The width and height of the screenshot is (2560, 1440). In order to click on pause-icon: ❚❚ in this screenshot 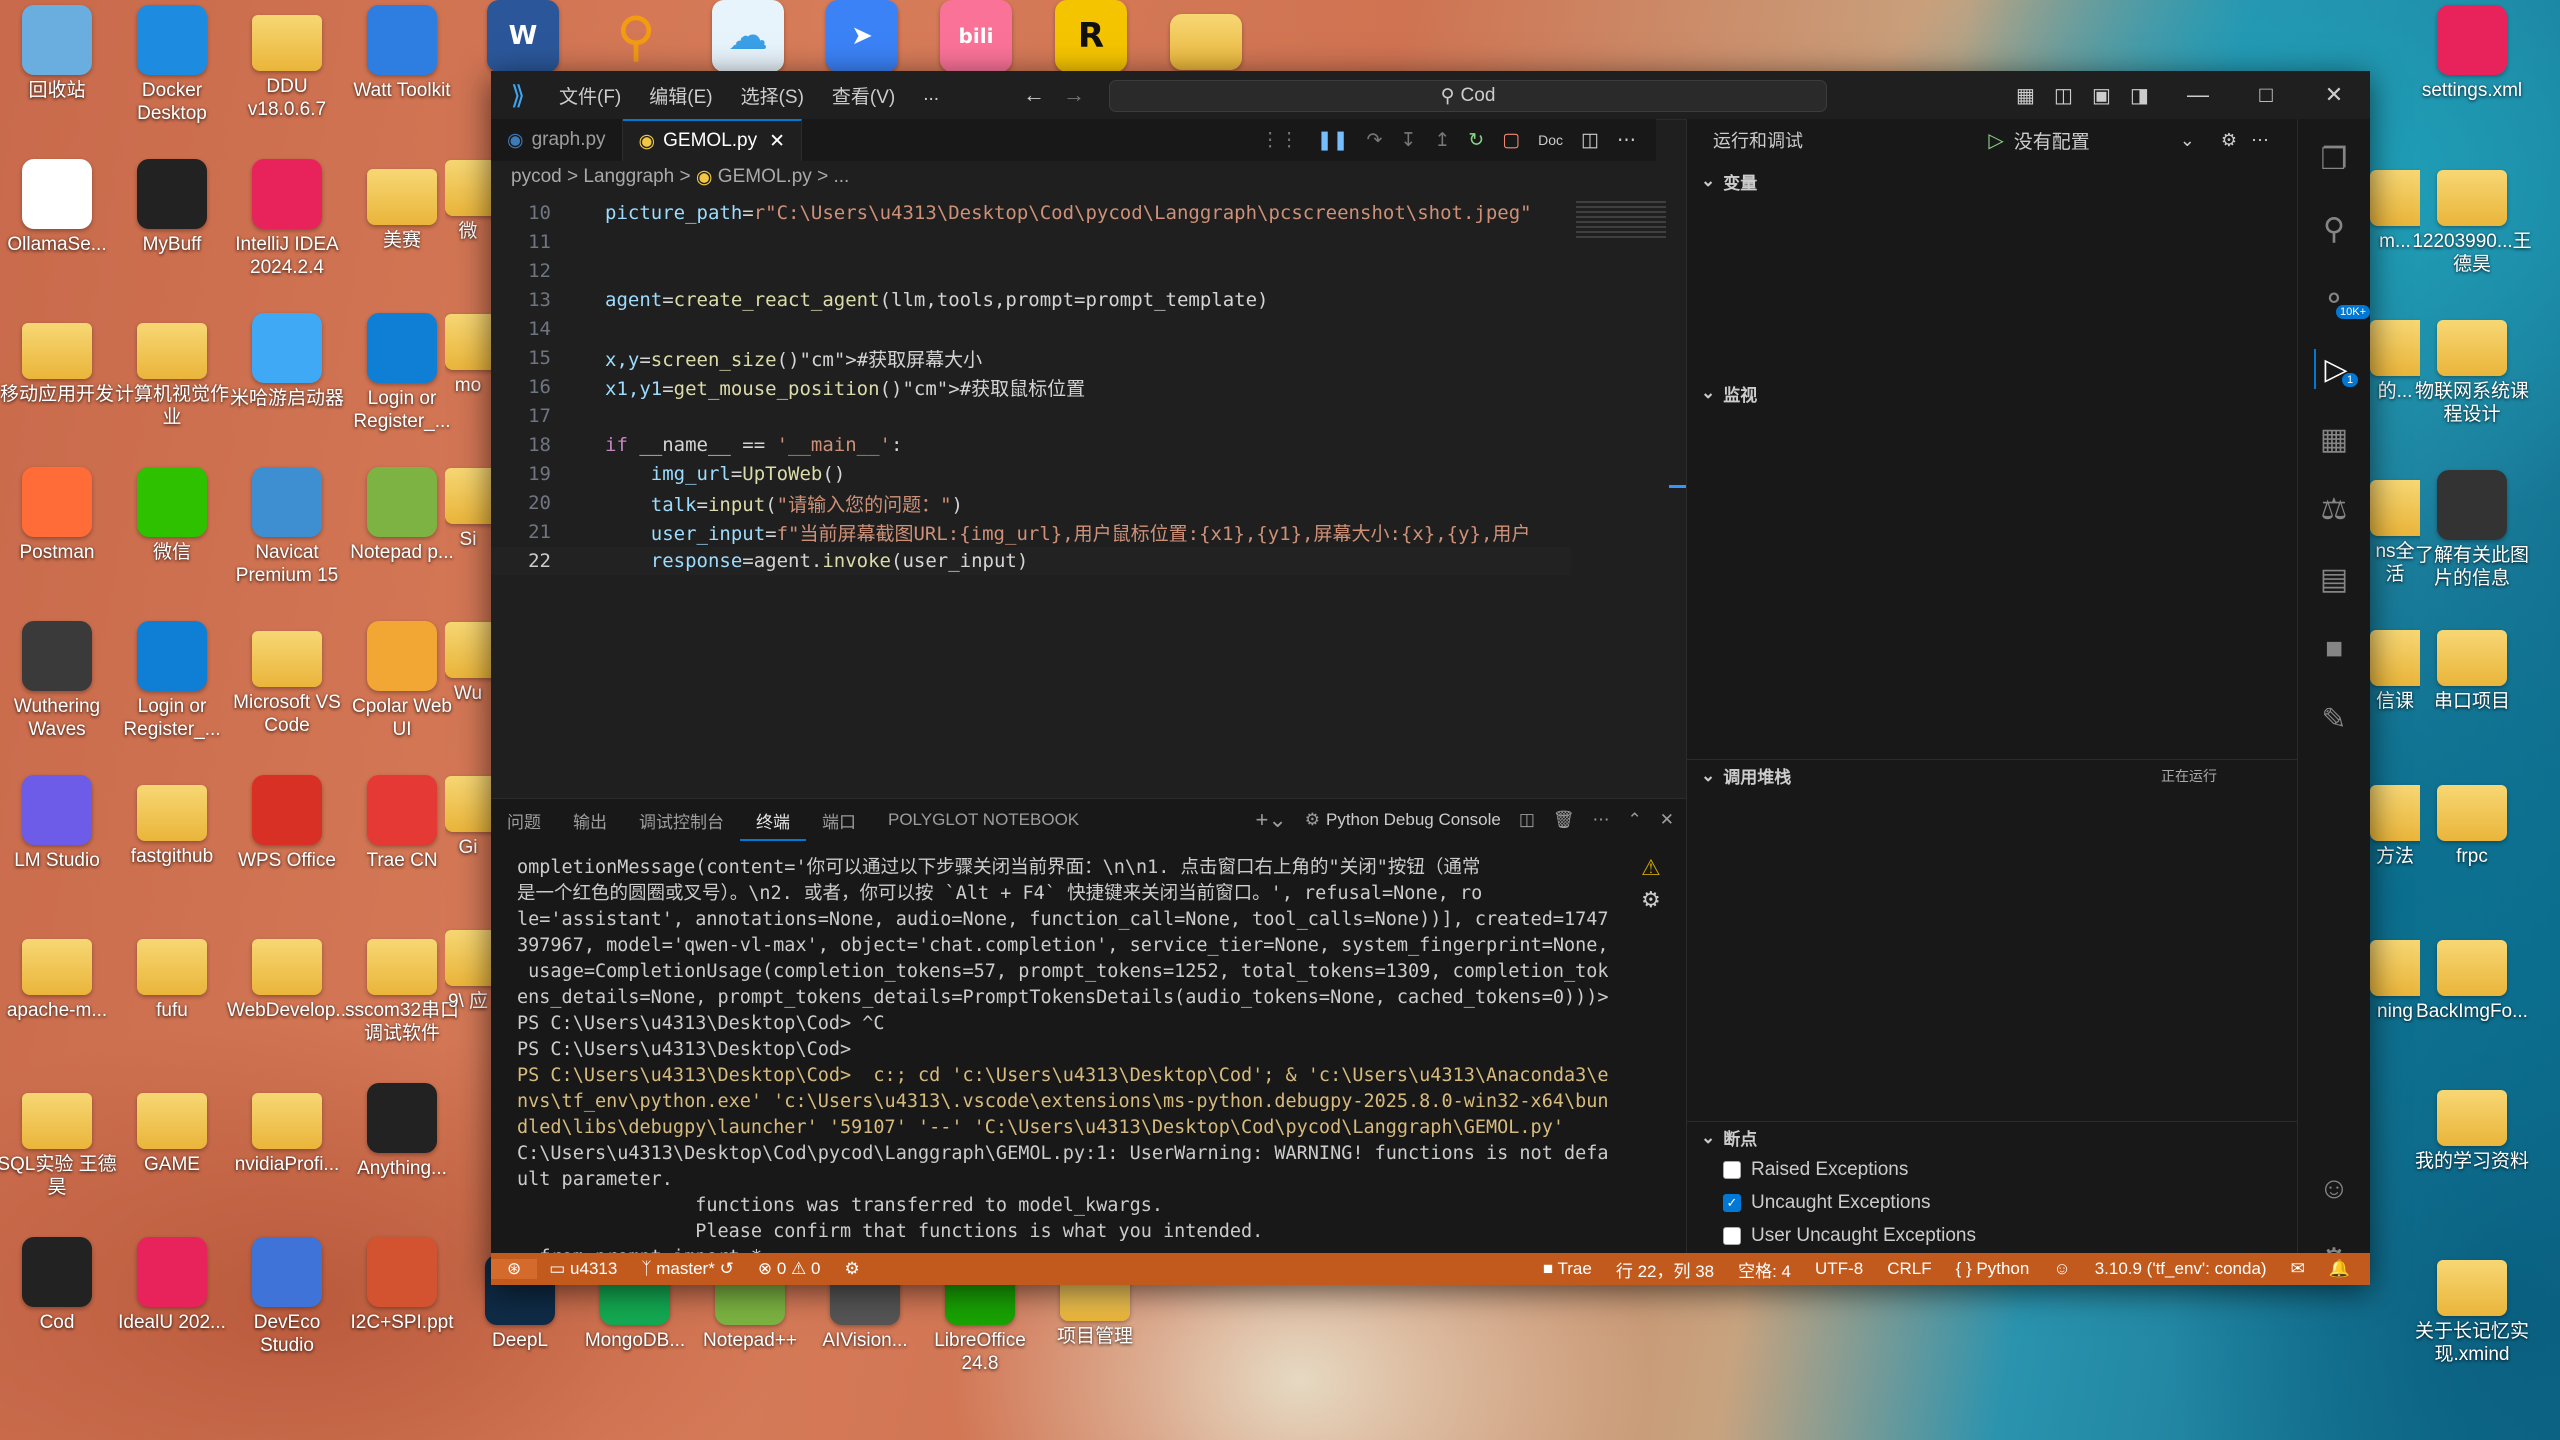, I will do `click(1333, 140)`.